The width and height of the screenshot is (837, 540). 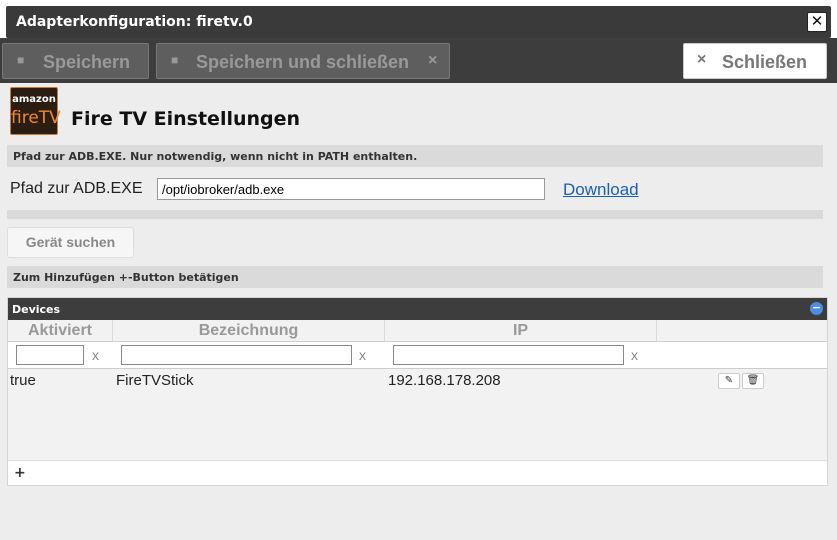 What do you see at coordinates (817, 22) in the screenshot?
I see `close-window-icon: ✕` at bounding box center [817, 22].